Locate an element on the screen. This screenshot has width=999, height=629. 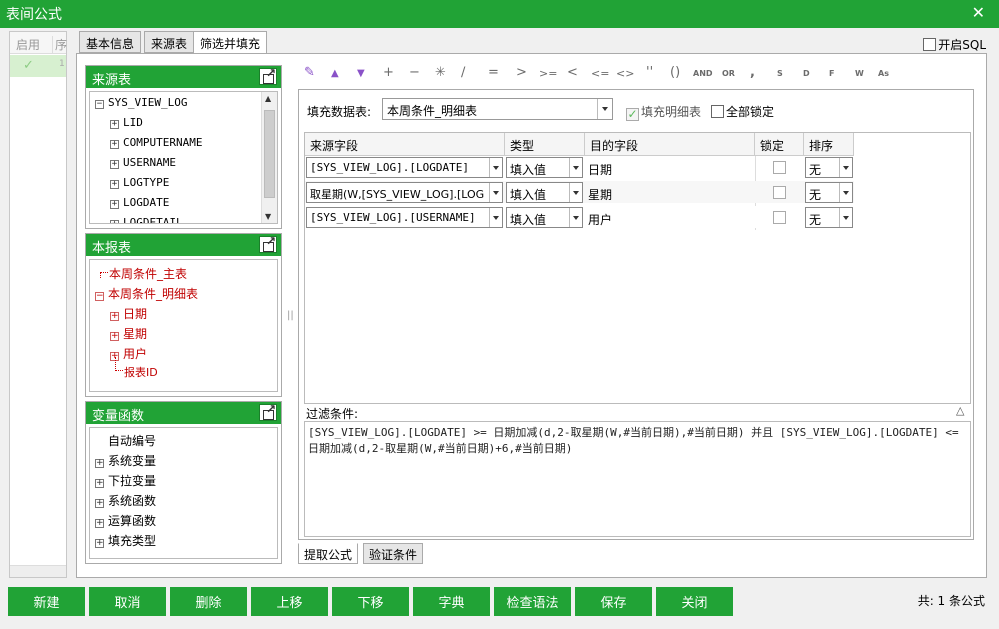
minus-op: − is located at coordinates (414, 72).